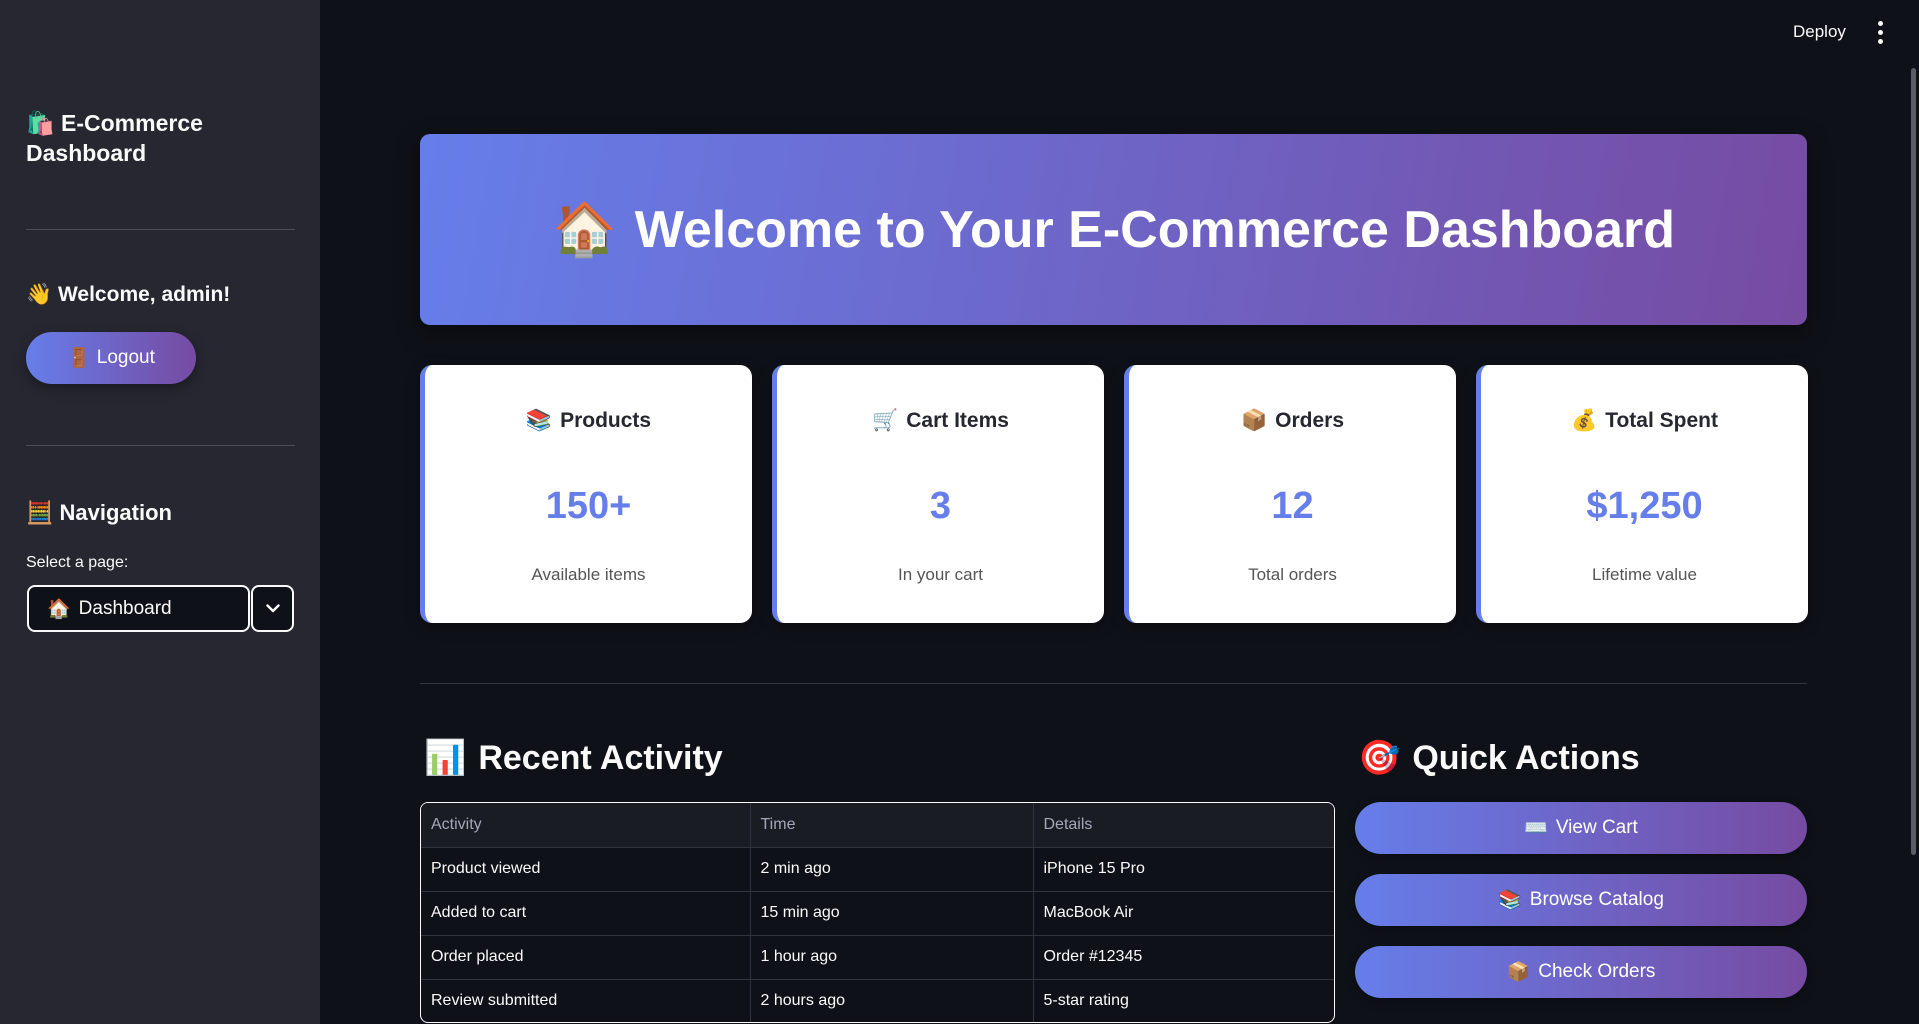  I want to click on metric-subtitle: In your cart, so click(940, 574).